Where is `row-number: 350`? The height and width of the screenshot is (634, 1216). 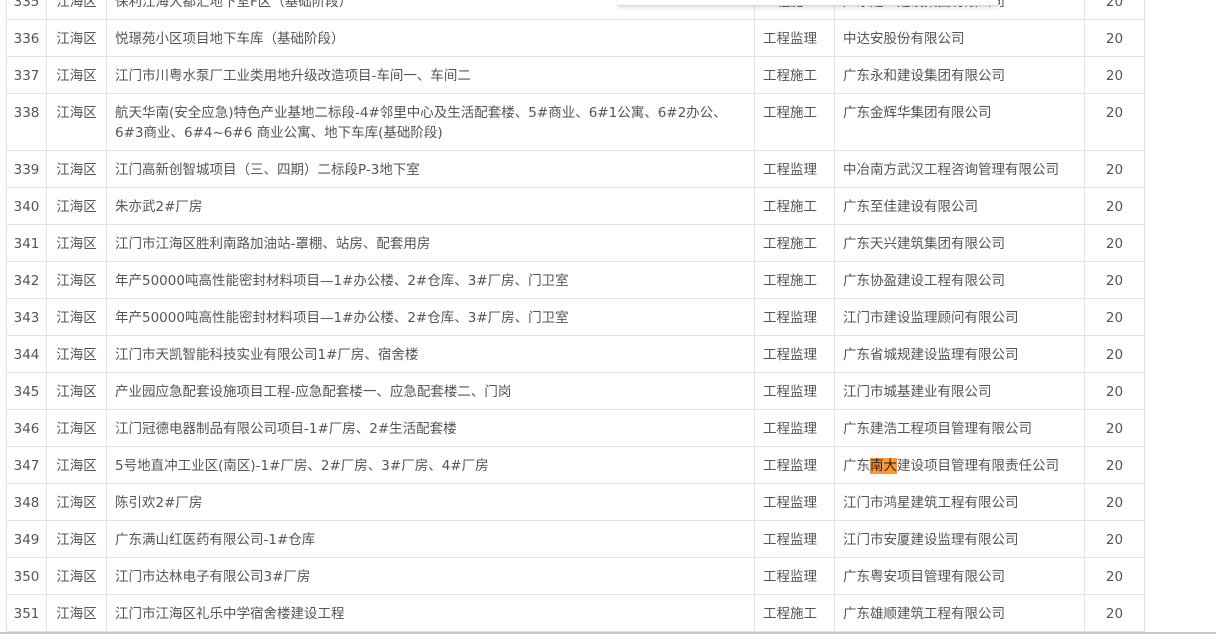
row-number: 350 is located at coordinates (26, 576).